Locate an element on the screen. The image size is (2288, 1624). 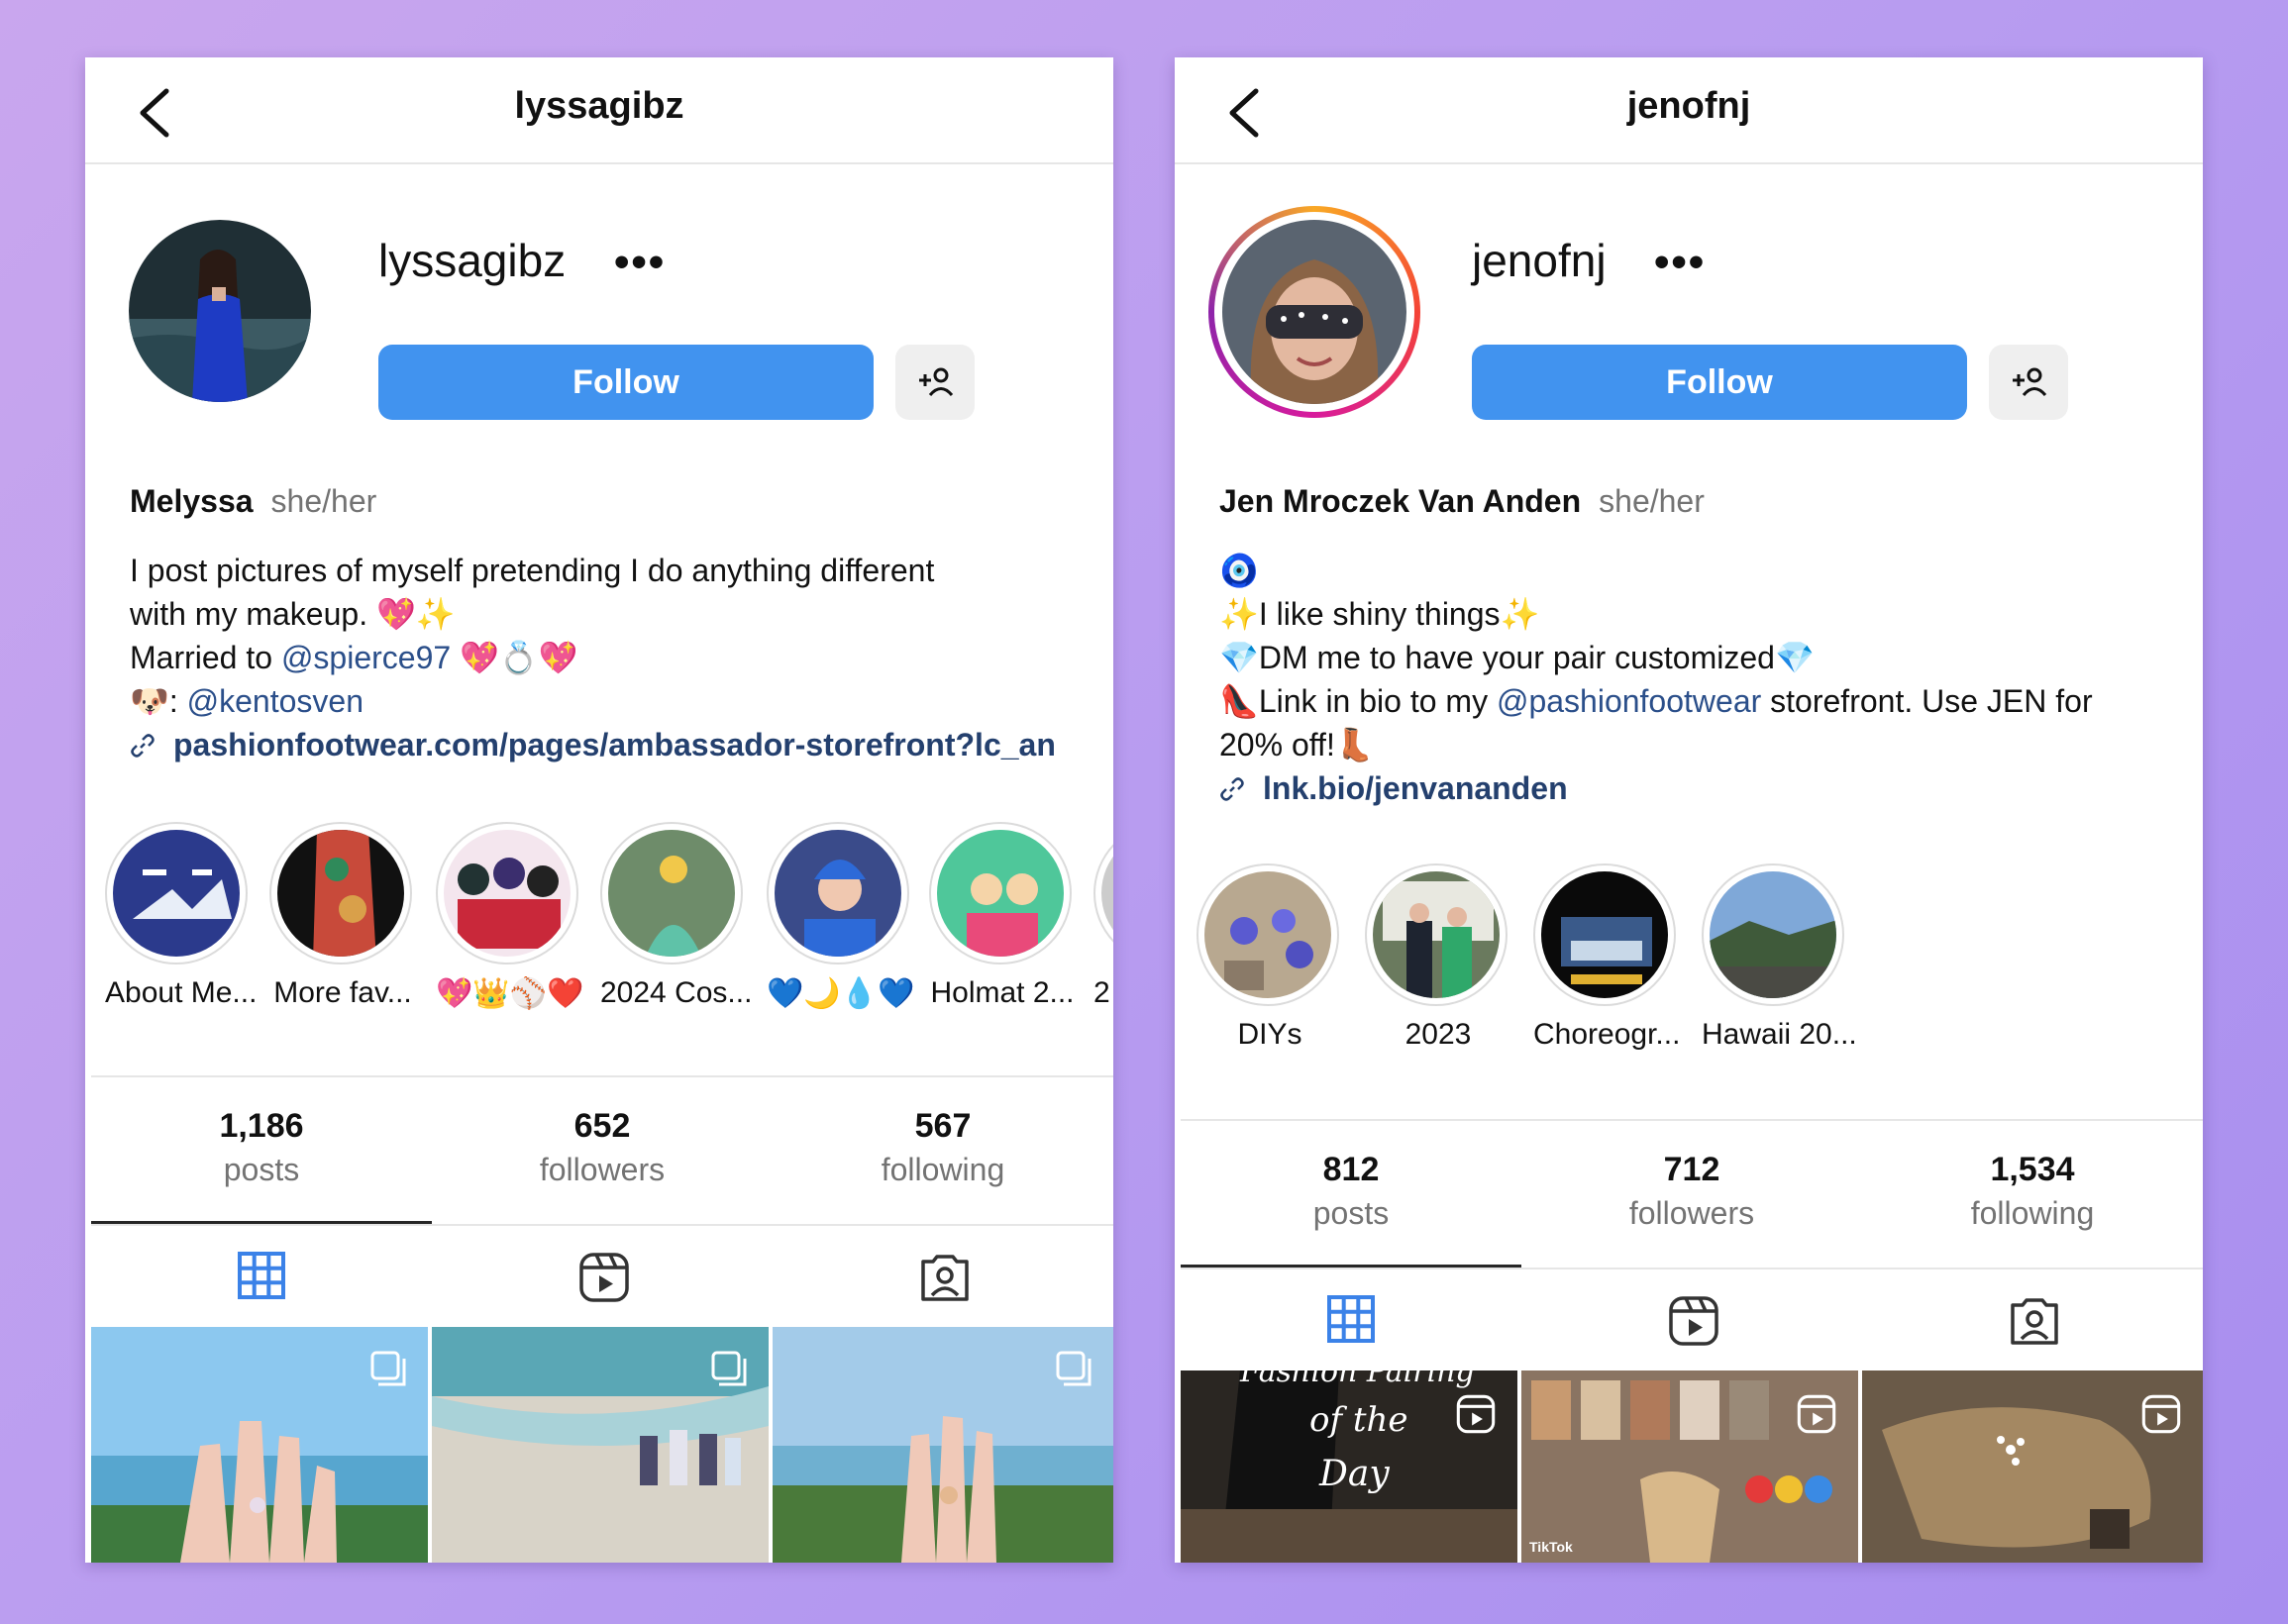
bio-text: storefront. Use JEN for is located at coordinates (1927, 701).